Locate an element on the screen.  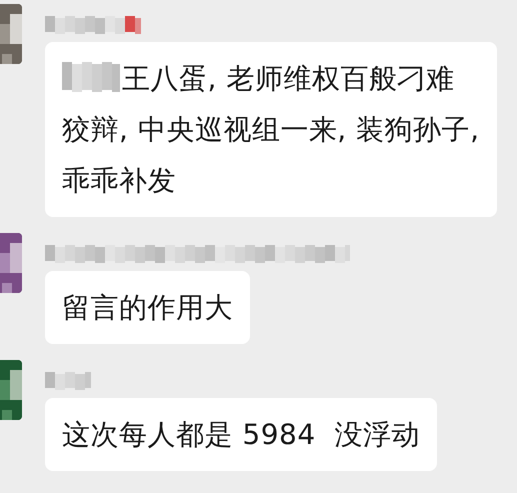
message-bubble: 留言的作用大 is located at coordinates (147, 307).